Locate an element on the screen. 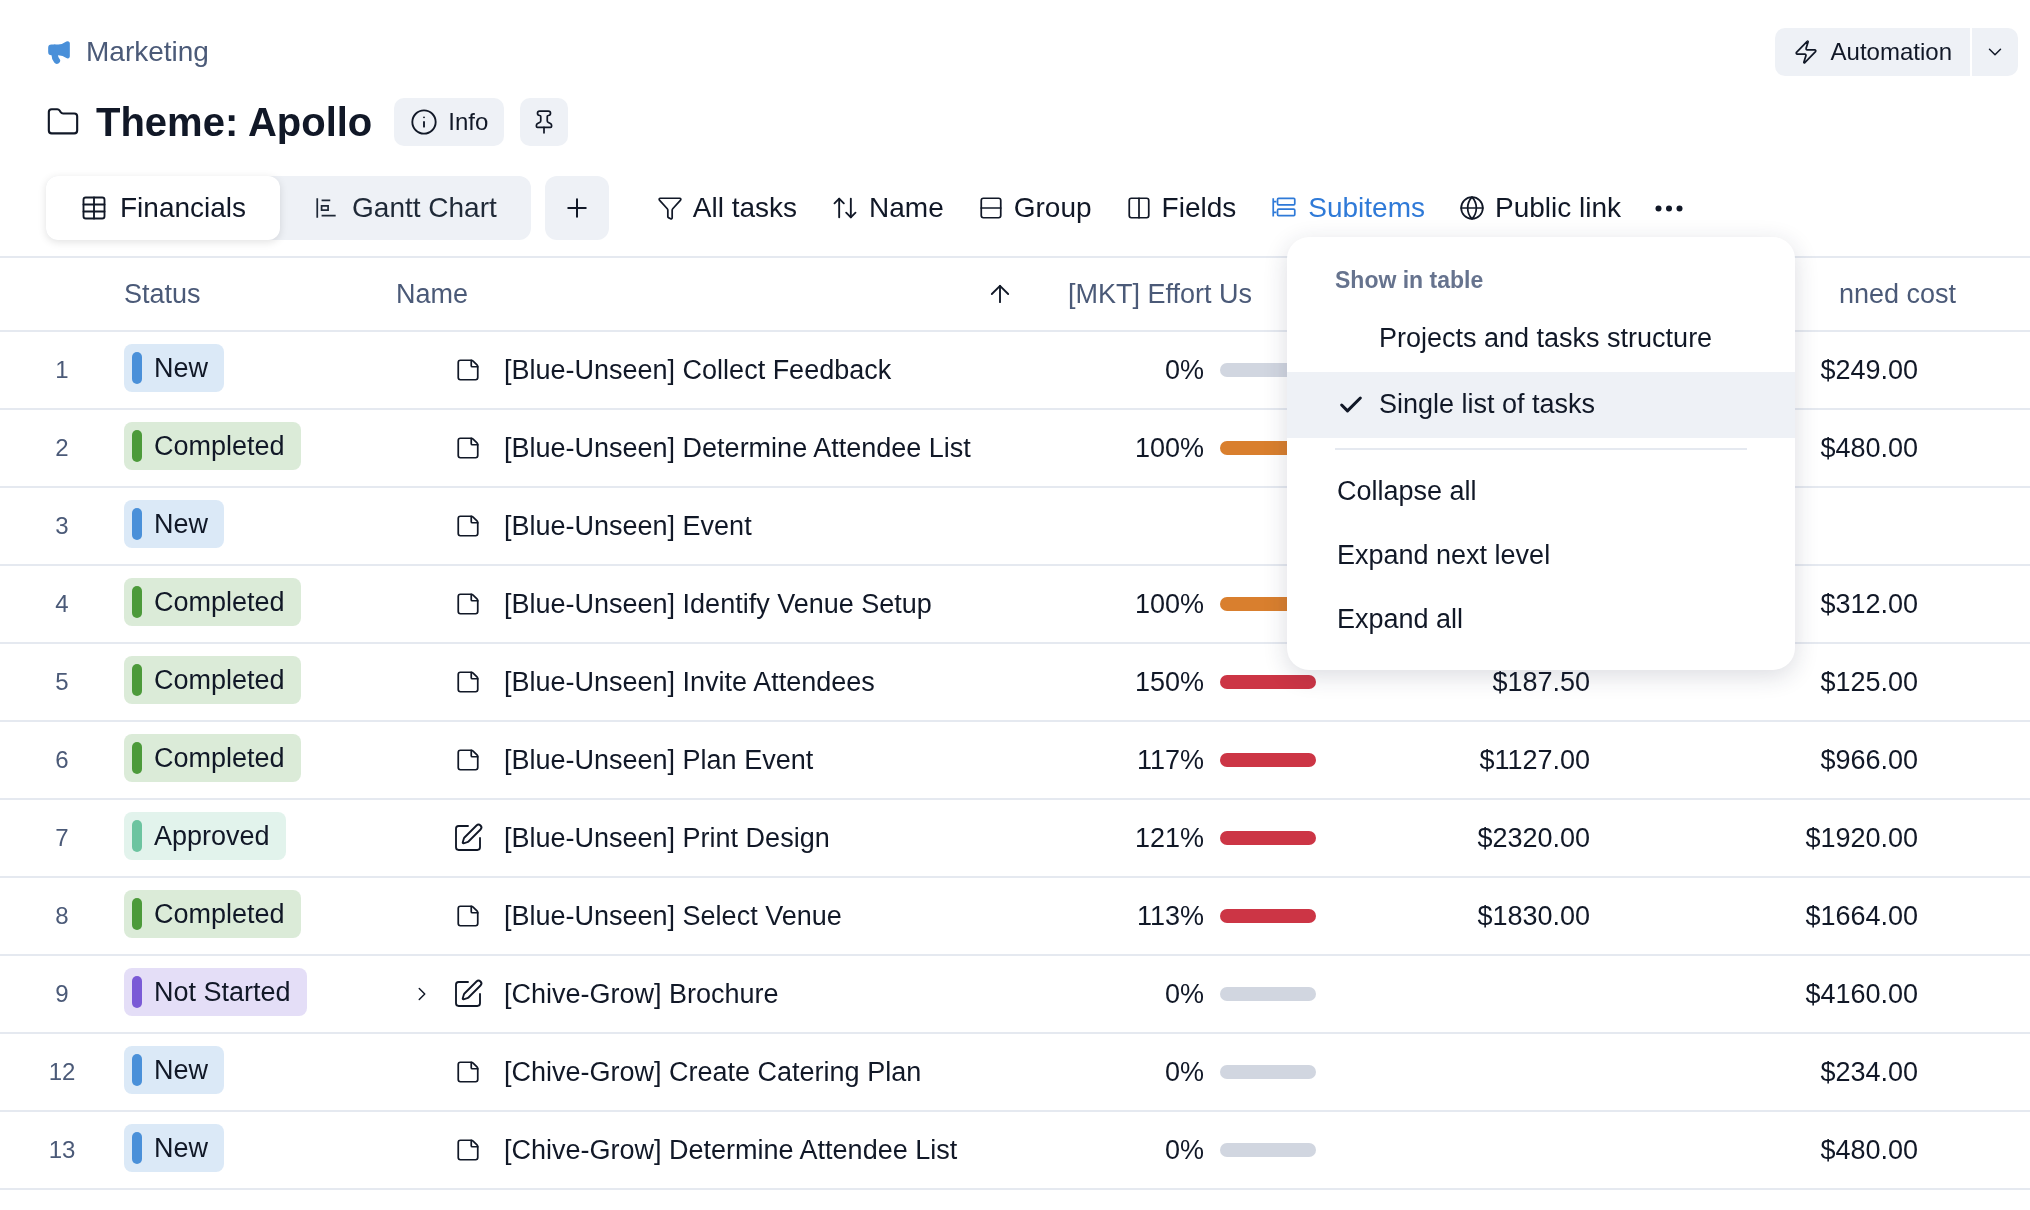 This screenshot has height=1210, width=2030. row-number: 3 is located at coordinates (62, 526).